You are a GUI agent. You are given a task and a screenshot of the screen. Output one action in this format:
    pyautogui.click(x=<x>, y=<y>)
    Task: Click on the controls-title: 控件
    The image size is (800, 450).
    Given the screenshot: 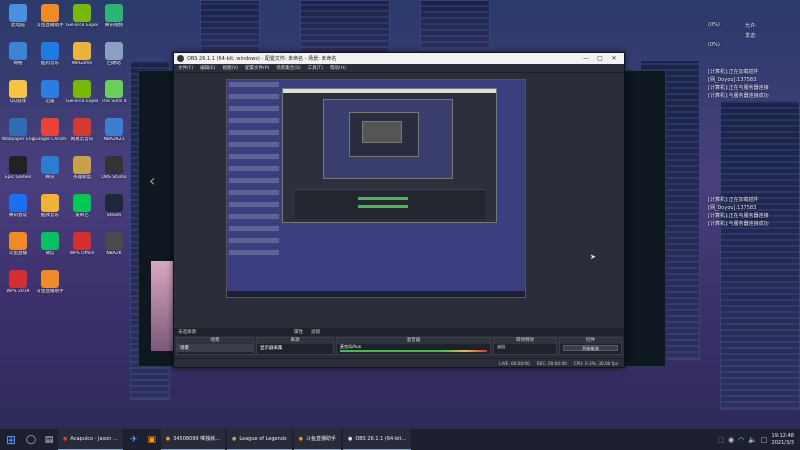 What is the action you would take?
    pyautogui.click(x=590, y=341)
    